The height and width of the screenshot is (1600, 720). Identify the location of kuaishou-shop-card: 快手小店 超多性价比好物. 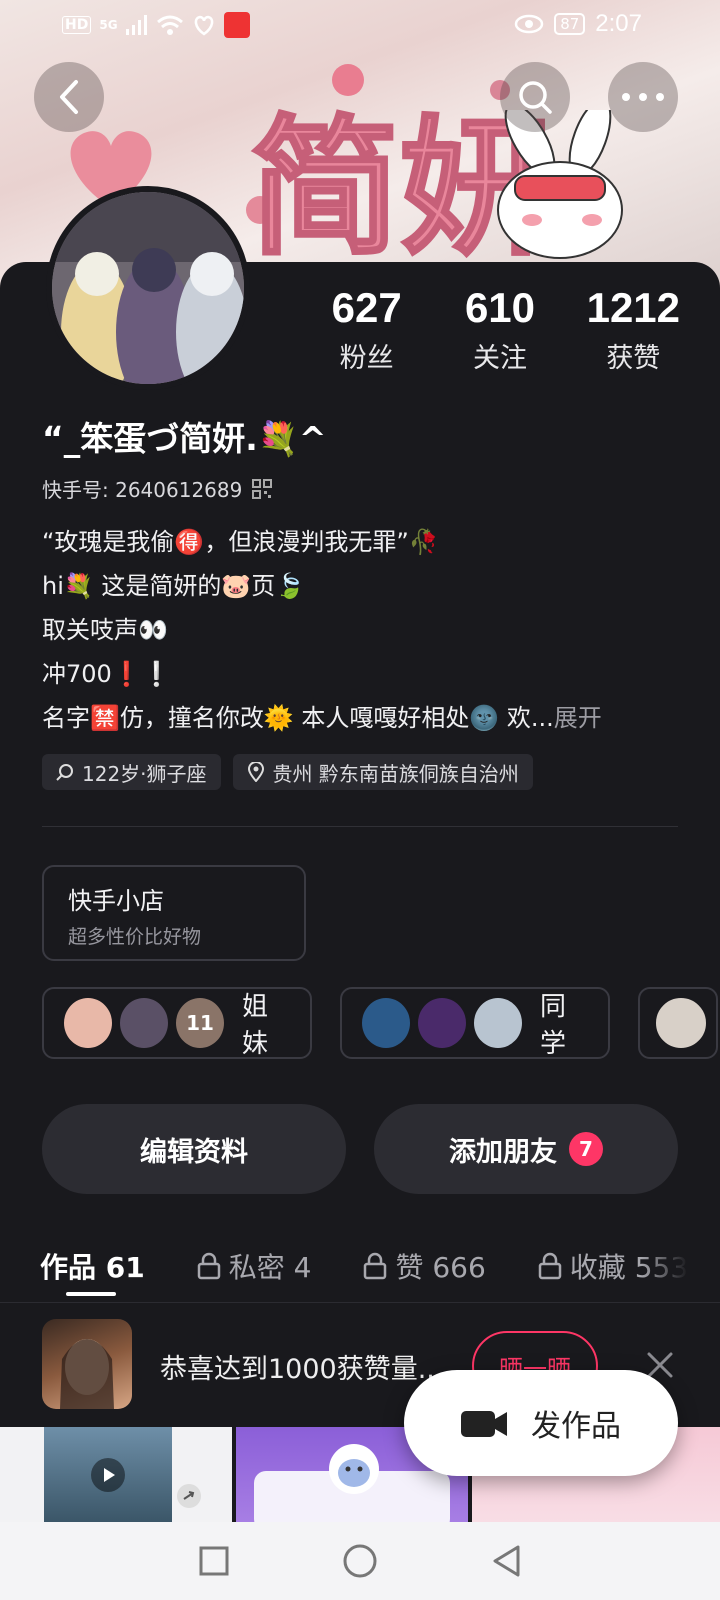
(174, 913).